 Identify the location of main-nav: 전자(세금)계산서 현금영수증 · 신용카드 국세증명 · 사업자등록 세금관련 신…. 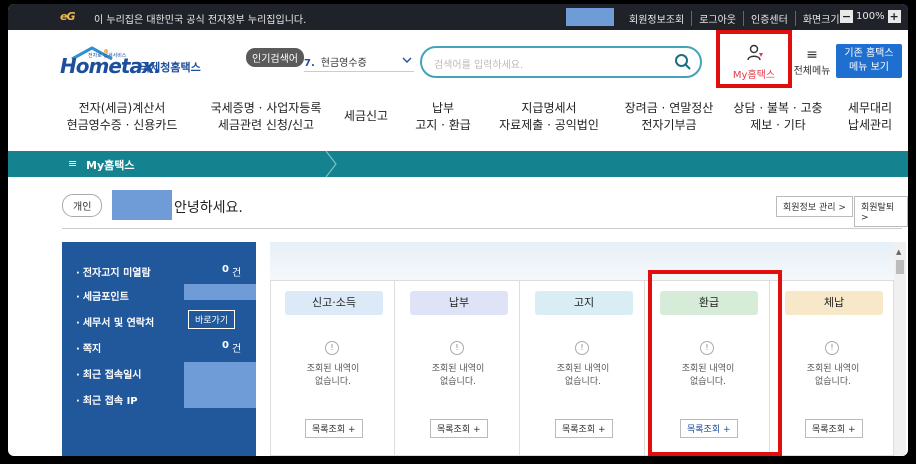
(458, 123).